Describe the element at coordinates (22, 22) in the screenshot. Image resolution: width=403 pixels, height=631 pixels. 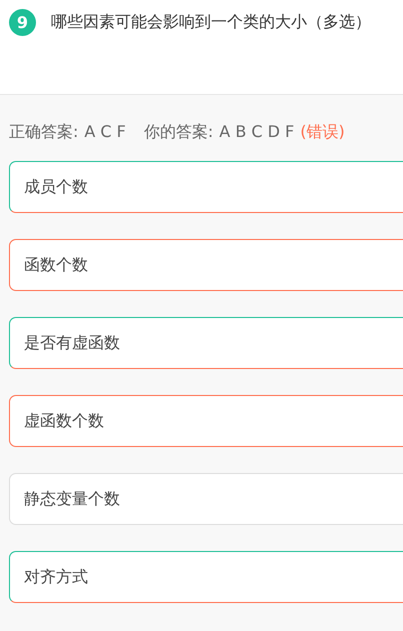
I see `question-number-badge: 9` at that location.